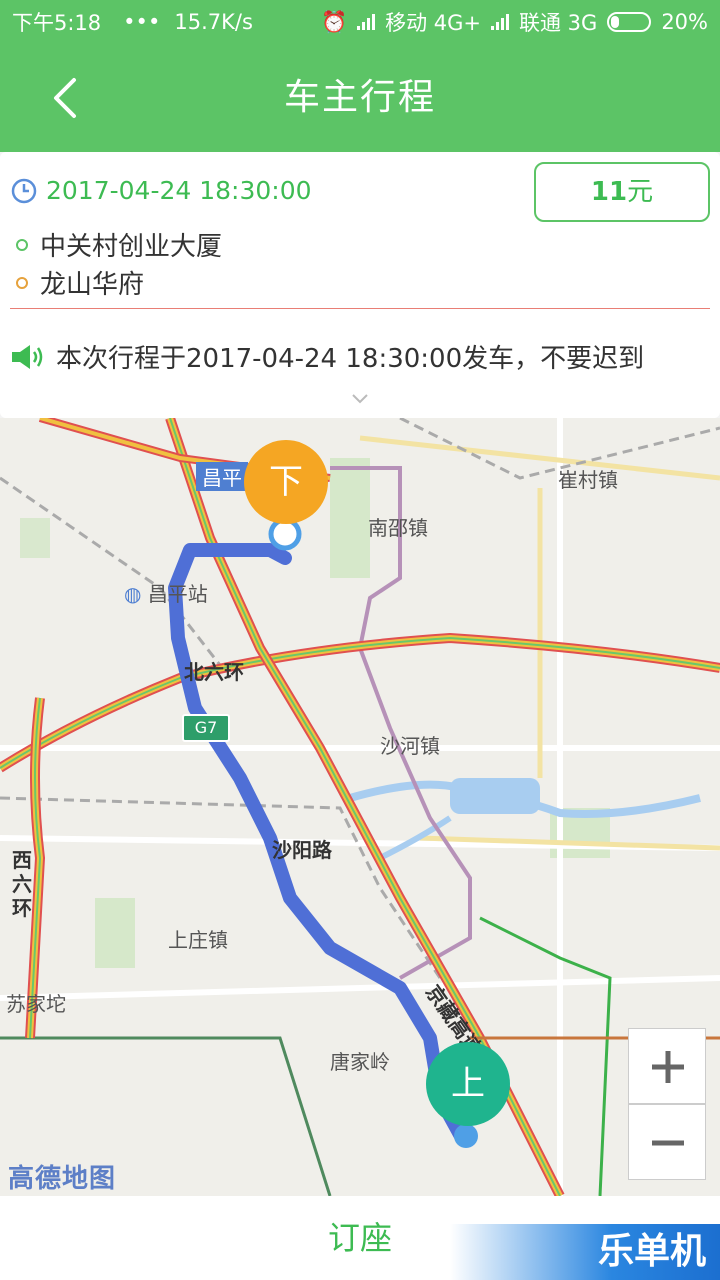  I want to click on departure-time-row: 2017-04-24 18:30:00, so click(161, 190).